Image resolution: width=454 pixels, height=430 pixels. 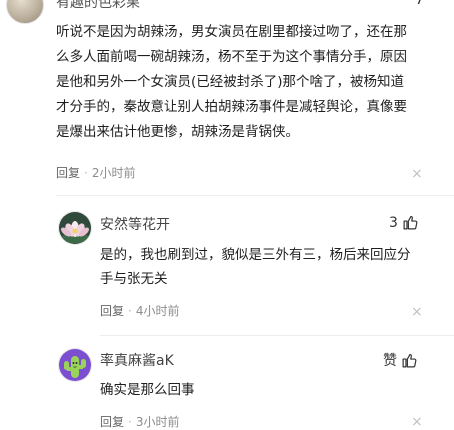 I want to click on lotus-avatar-icon, so click(x=75, y=228).